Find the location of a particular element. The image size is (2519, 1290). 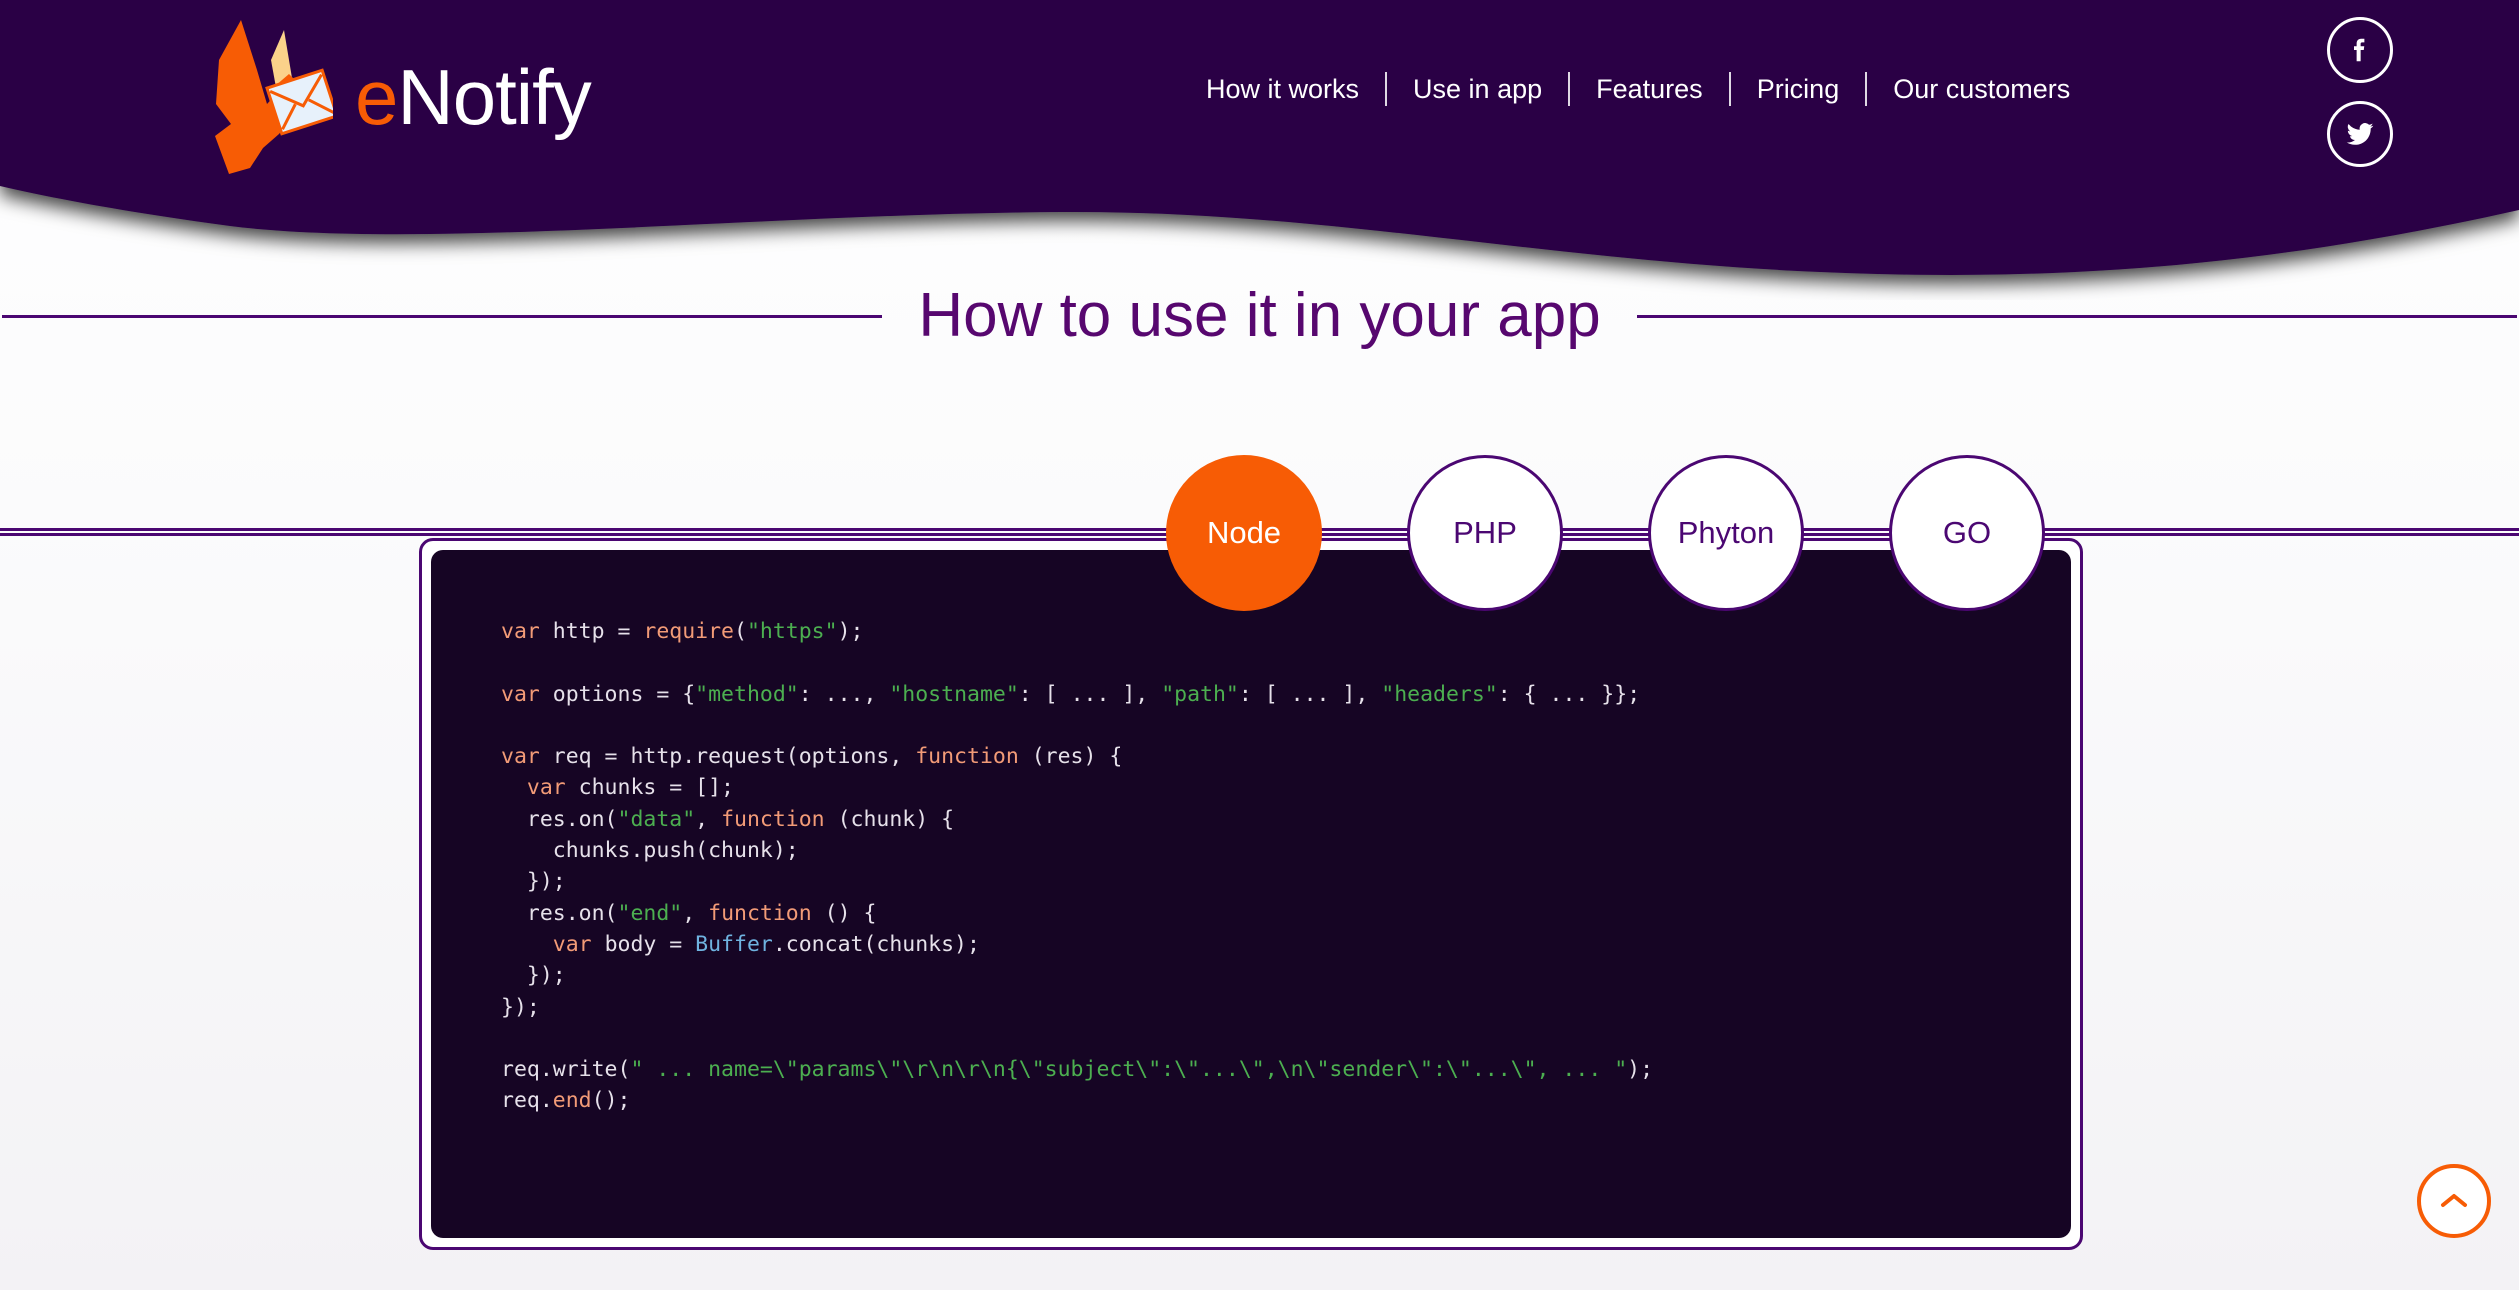

nav-item-use-in-app: Use in app is located at coordinates (1477, 89).